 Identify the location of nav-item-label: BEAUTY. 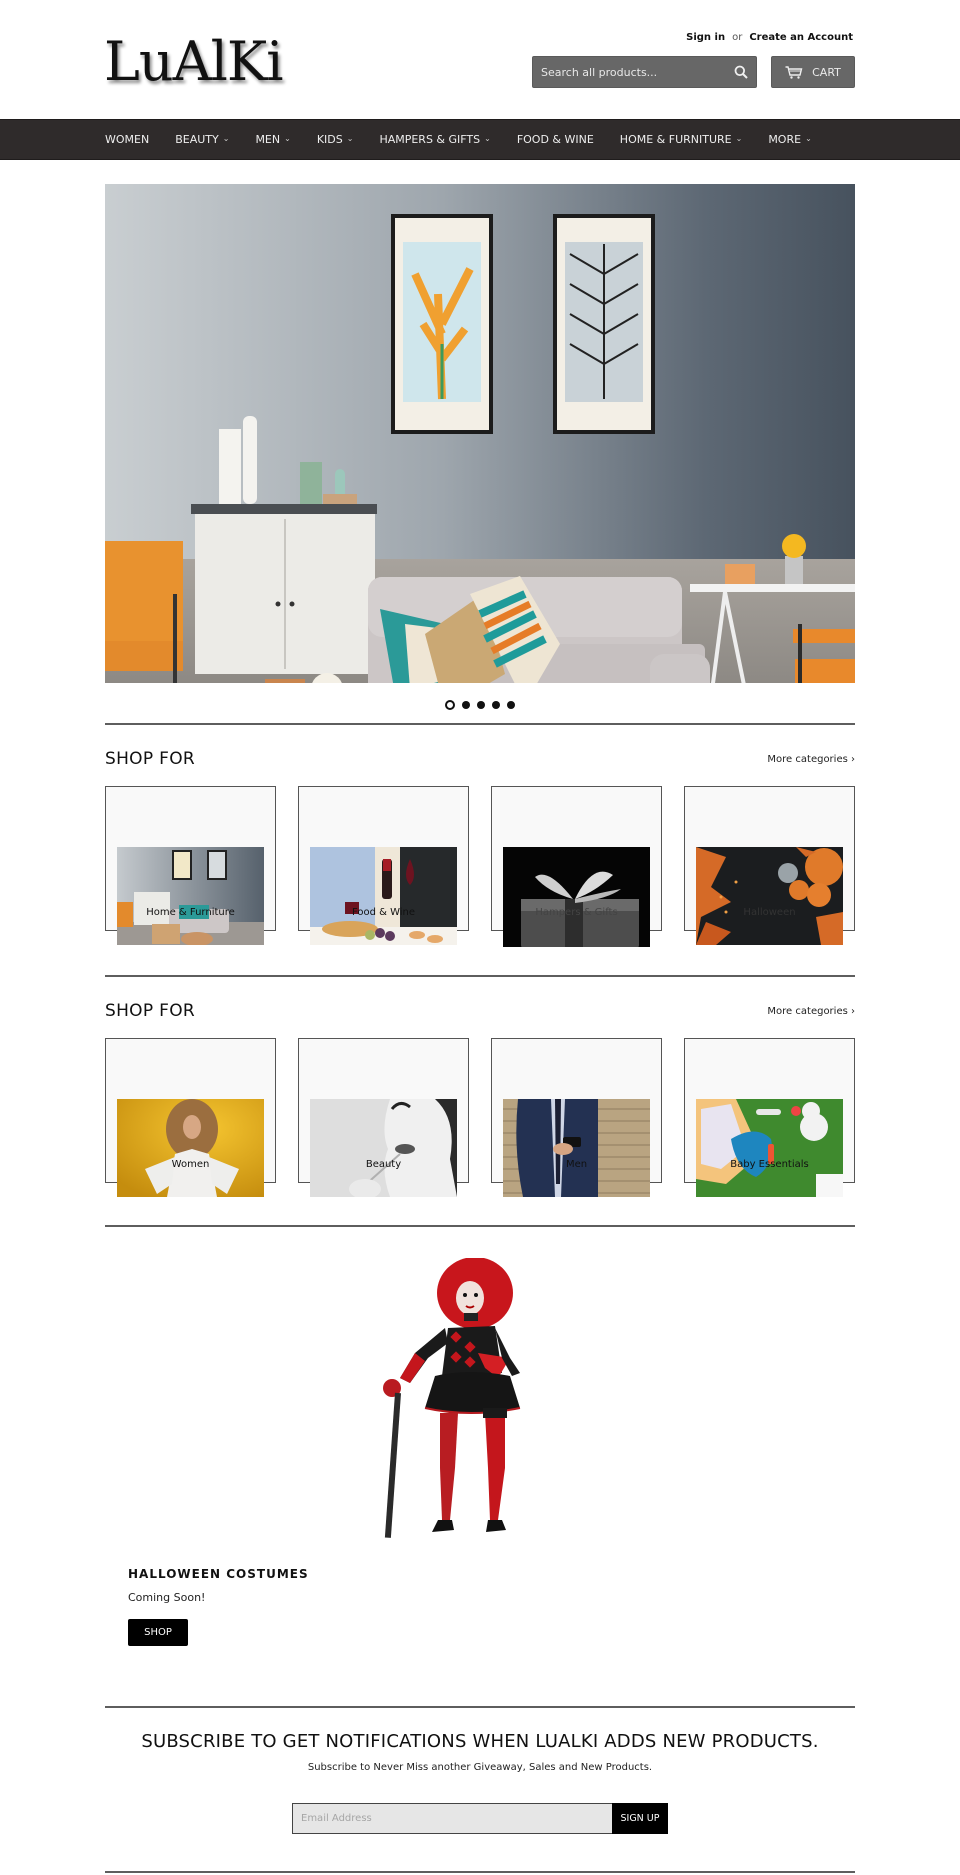
(197, 139).